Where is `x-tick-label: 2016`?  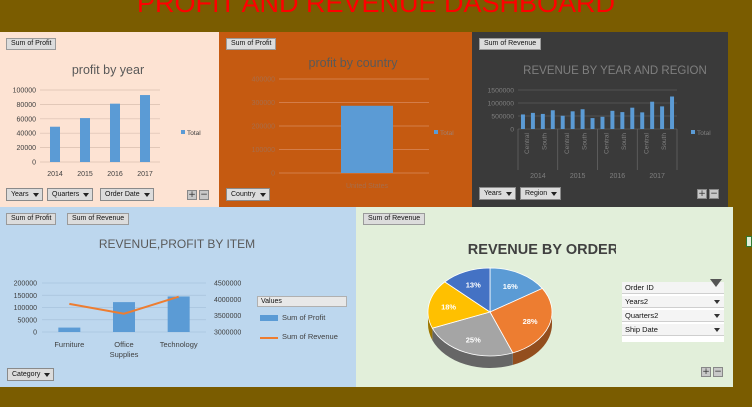 x-tick-label: 2016 is located at coordinates (115, 174).